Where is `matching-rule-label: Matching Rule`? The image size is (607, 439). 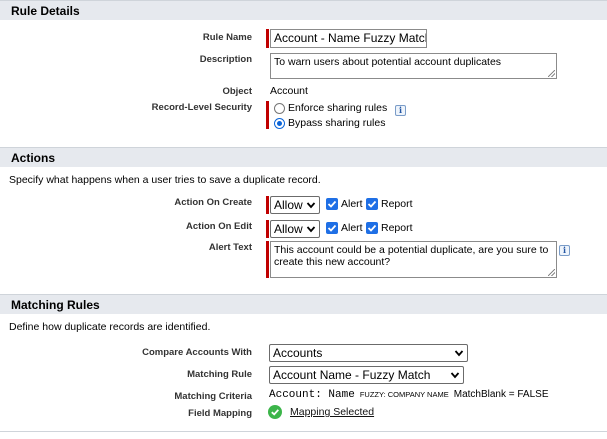
matching-rule-label: Matching Rule is located at coordinates (219, 374).